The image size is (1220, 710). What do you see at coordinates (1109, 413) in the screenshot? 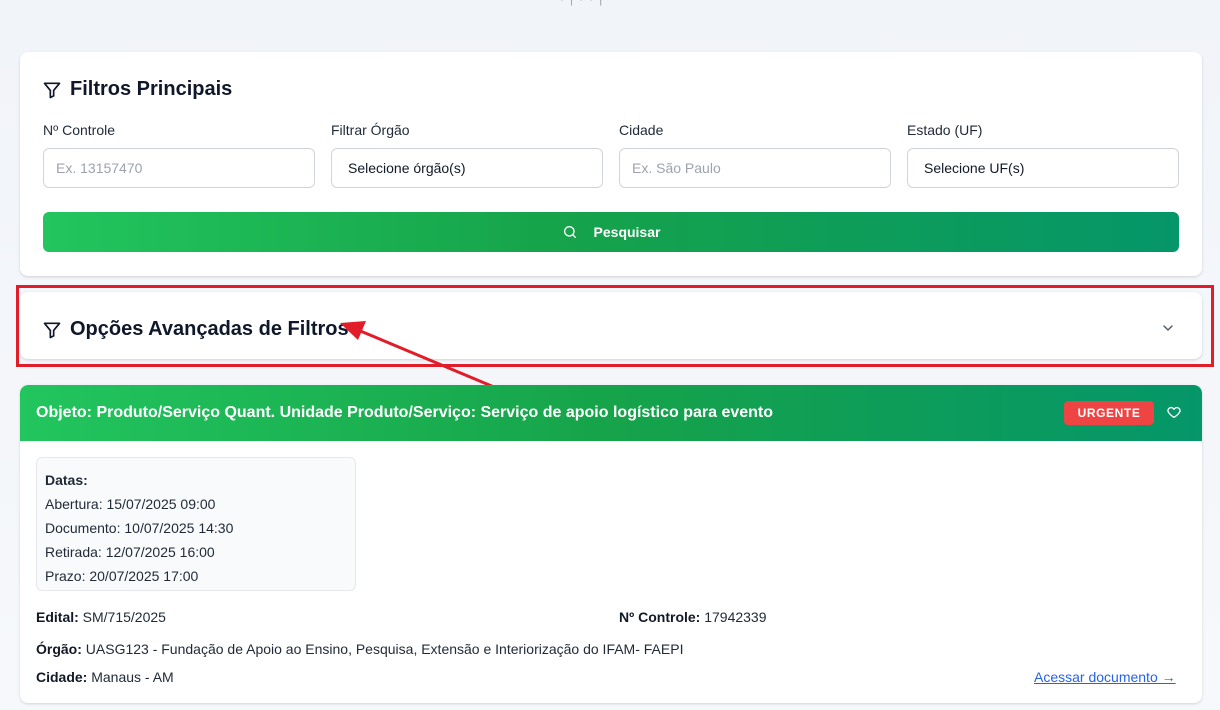
I see `urgent-badge: URGENTE` at bounding box center [1109, 413].